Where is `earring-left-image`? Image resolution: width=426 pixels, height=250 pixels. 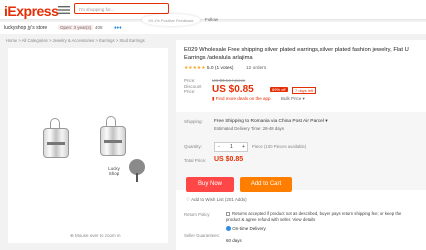
earring-left-image is located at coordinates (56, 143).